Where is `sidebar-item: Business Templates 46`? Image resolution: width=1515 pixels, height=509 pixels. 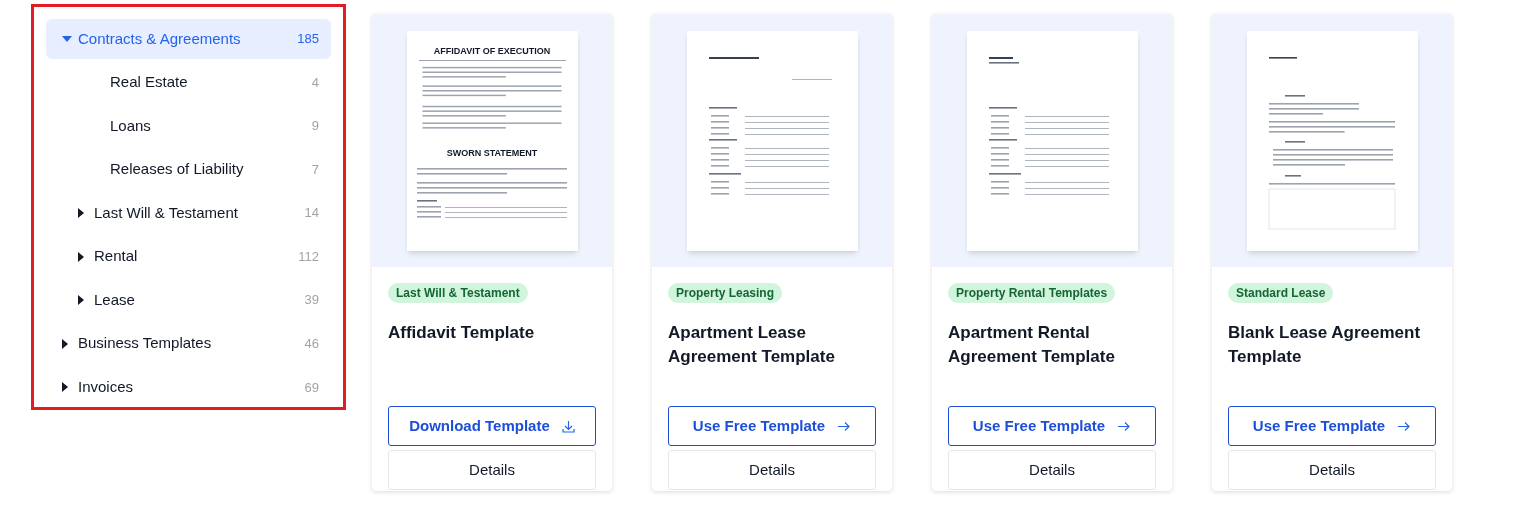
sidebar-item: Business Templates 46 is located at coordinates (188, 343).